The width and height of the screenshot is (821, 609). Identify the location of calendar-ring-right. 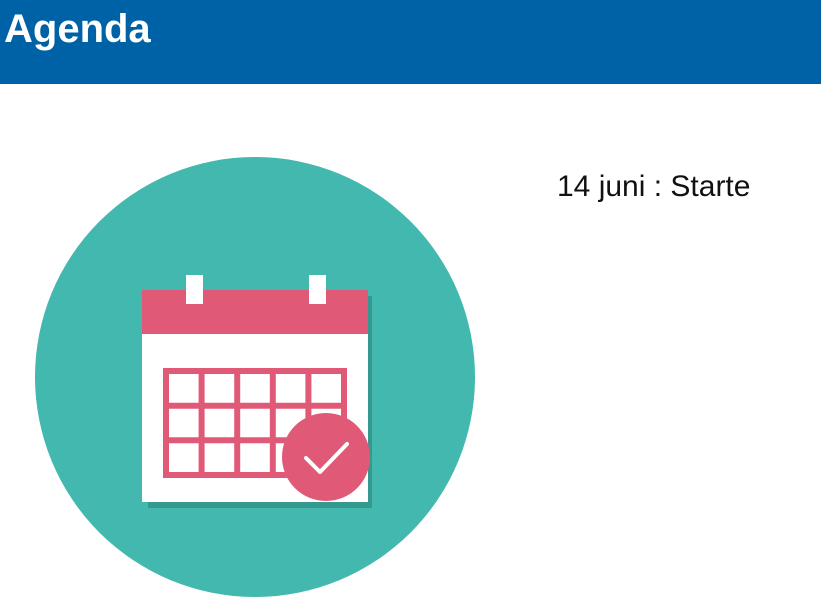
(317, 289).